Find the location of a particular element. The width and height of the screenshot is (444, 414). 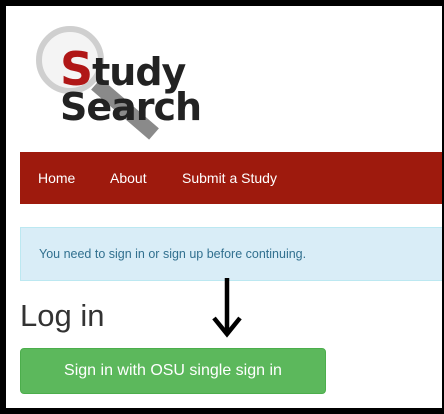

nav-link-home: Home is located at coordinates (56, 178).